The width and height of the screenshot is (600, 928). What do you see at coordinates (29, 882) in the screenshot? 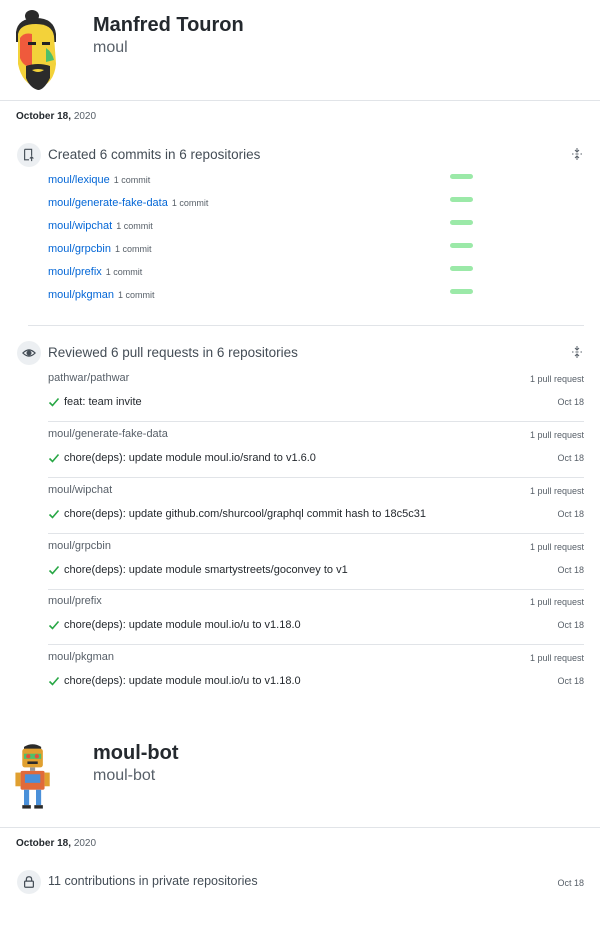
I see `lock-icon` at bounding box center [29, 882].